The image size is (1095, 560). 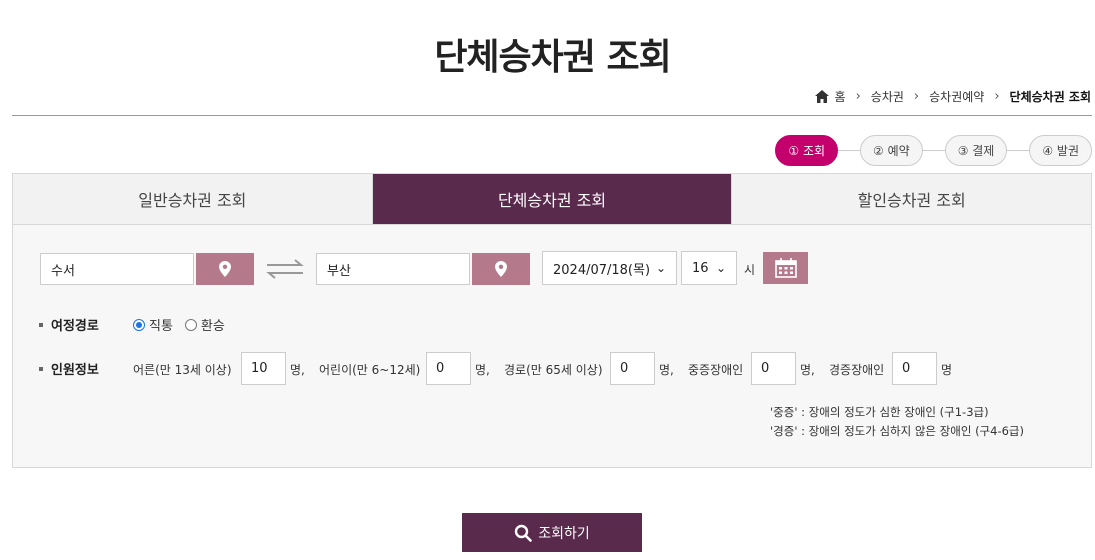 I want to click on severe-disability-count-input: 0, so click(x=773, y=368).